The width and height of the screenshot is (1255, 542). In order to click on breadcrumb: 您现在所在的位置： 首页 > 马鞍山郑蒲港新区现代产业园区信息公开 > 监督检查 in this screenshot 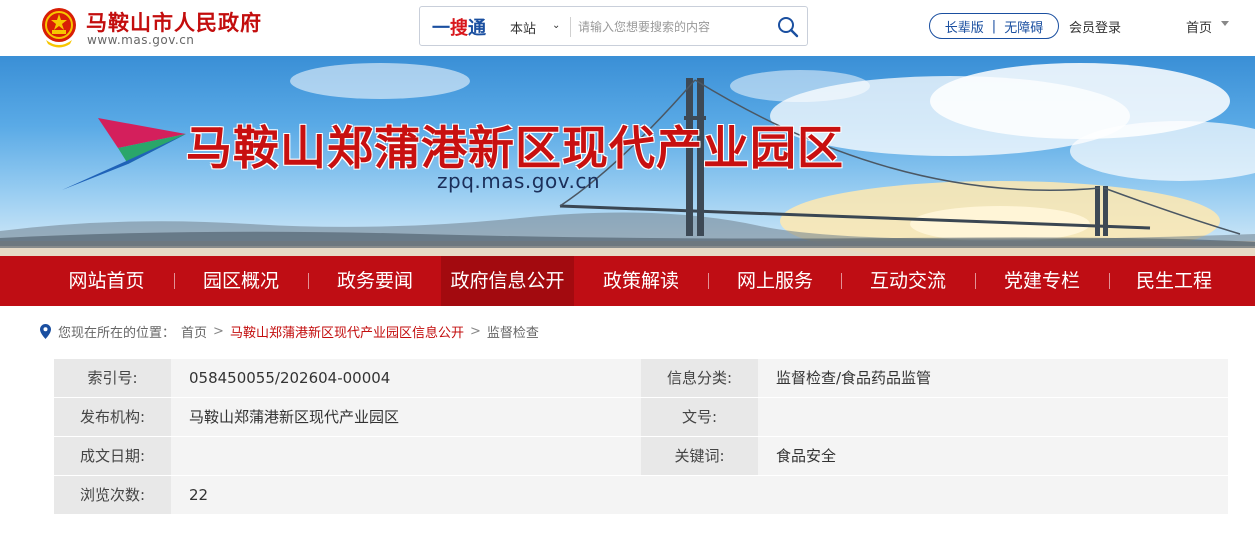, I will do `click(289, 331)`.